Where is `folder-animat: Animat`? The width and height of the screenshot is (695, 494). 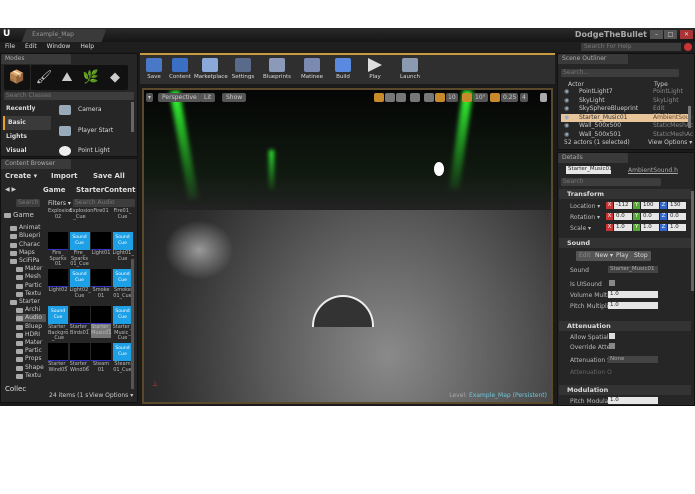 folder-animat: Animat is located at coordinates (28, 228).